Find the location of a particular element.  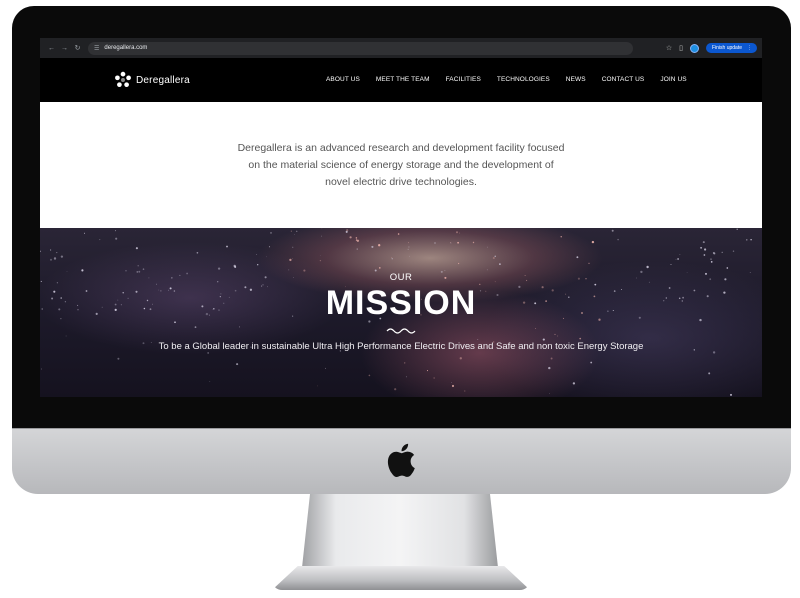

nav-facilities: FACILITIES is located at coordinates (463, 79).